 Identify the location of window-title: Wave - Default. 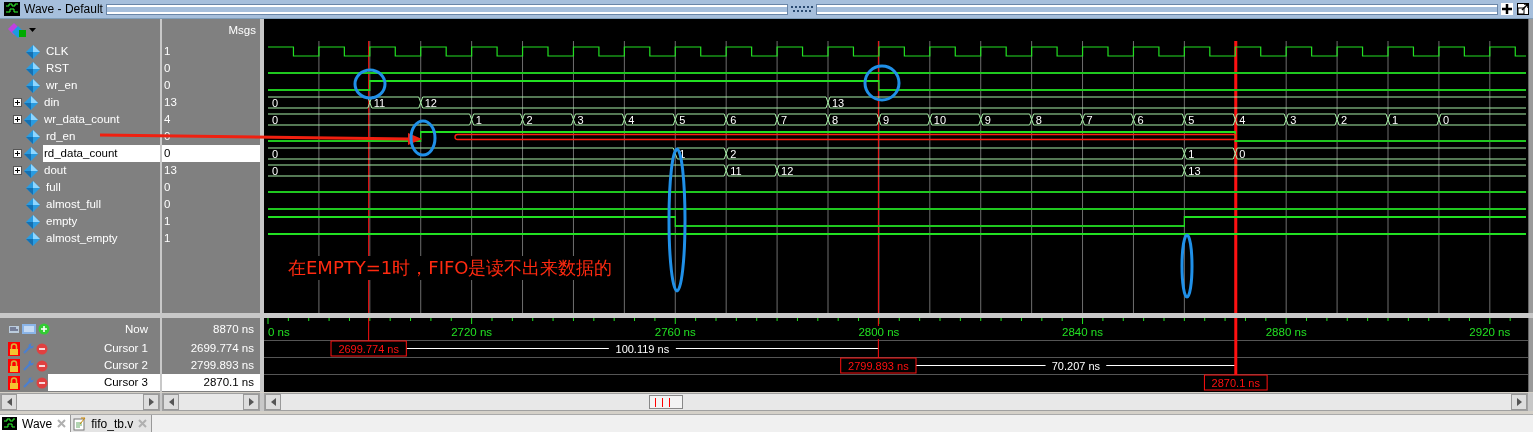
(63, 9).